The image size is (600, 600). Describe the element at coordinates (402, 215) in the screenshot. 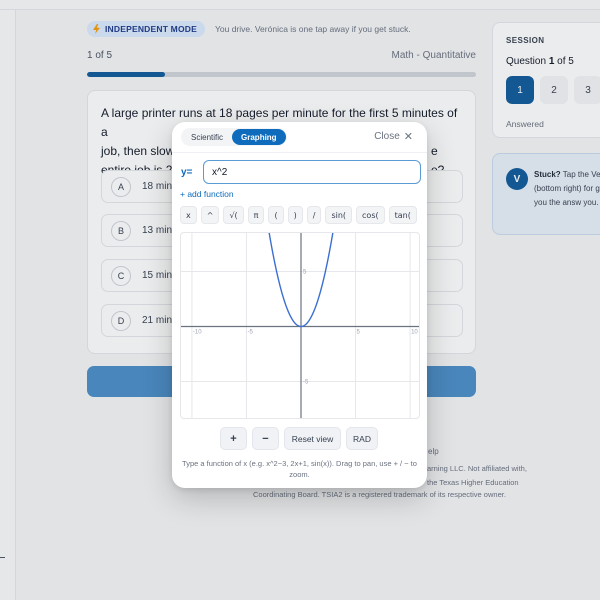

I see `key-tan: tan(` at that location.